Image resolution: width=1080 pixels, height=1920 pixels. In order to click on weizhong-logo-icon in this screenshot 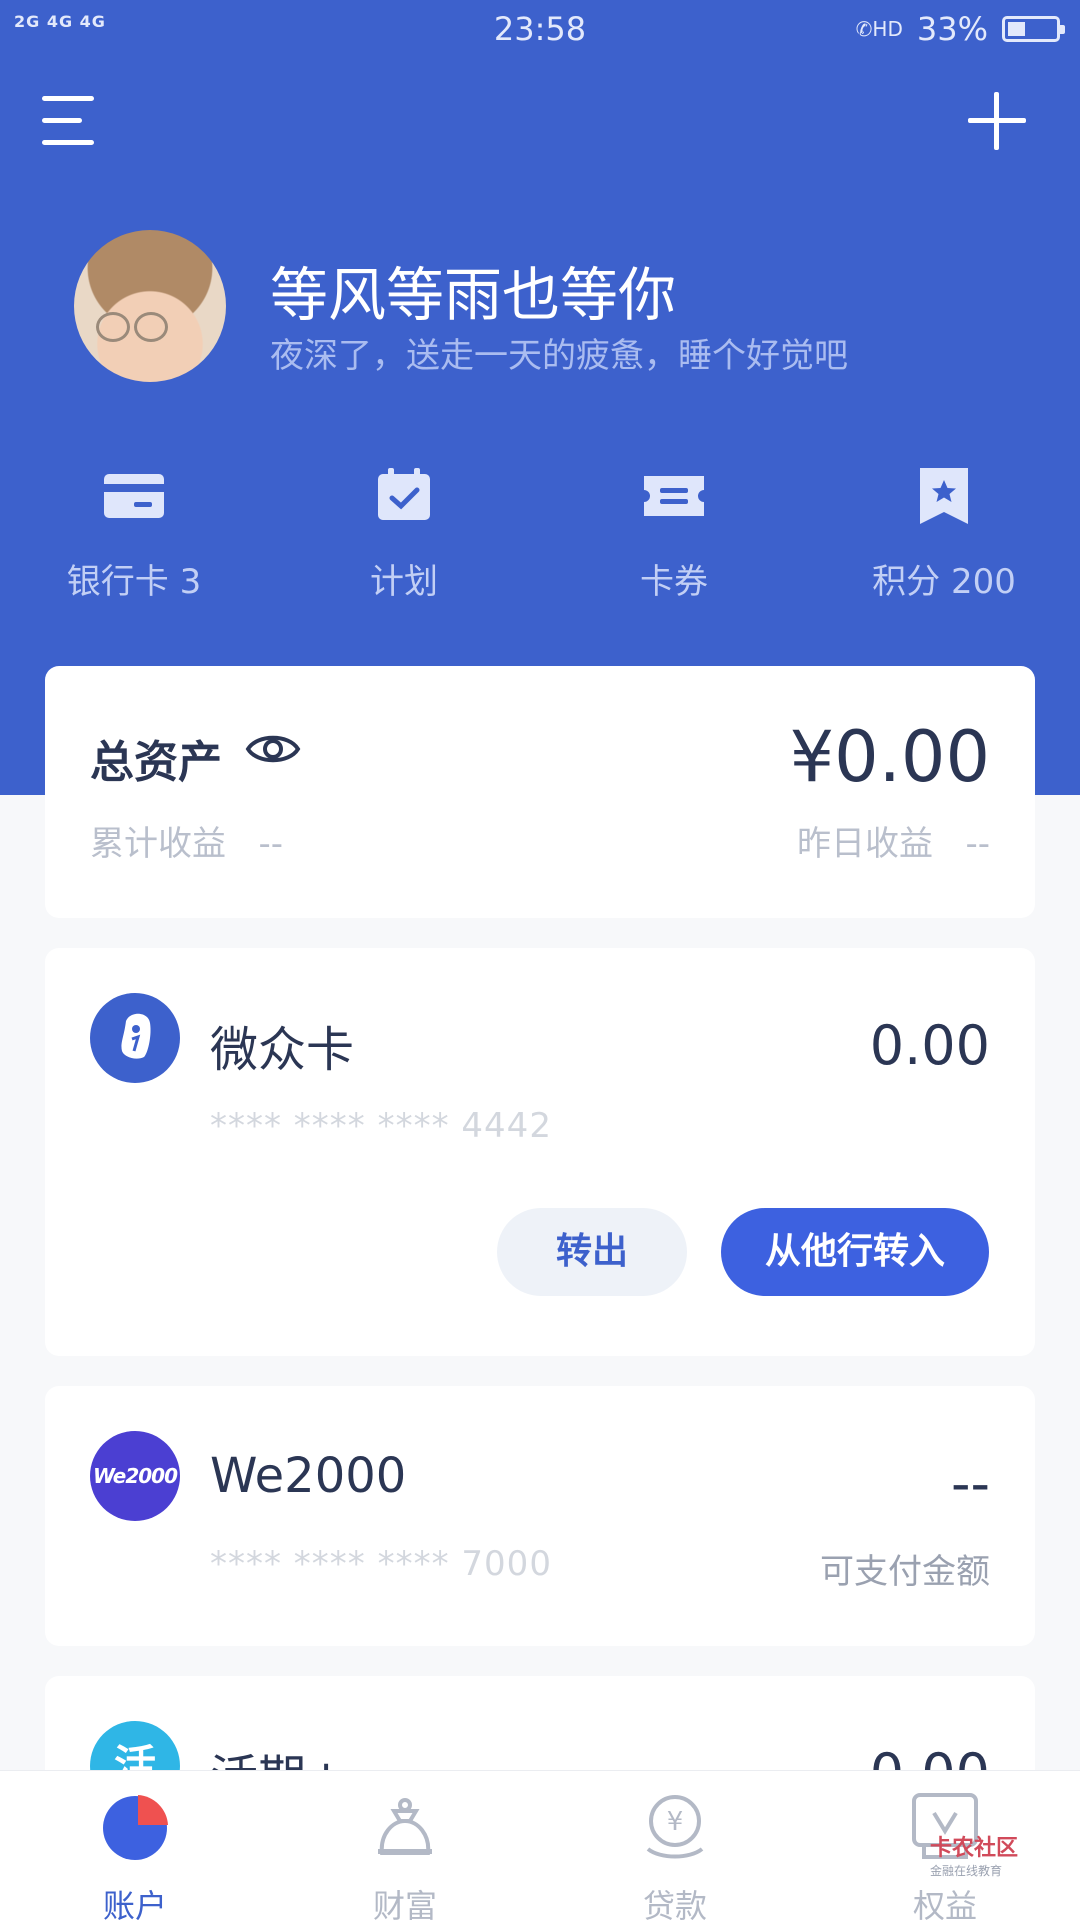, I will do `click(135, 1038)`.